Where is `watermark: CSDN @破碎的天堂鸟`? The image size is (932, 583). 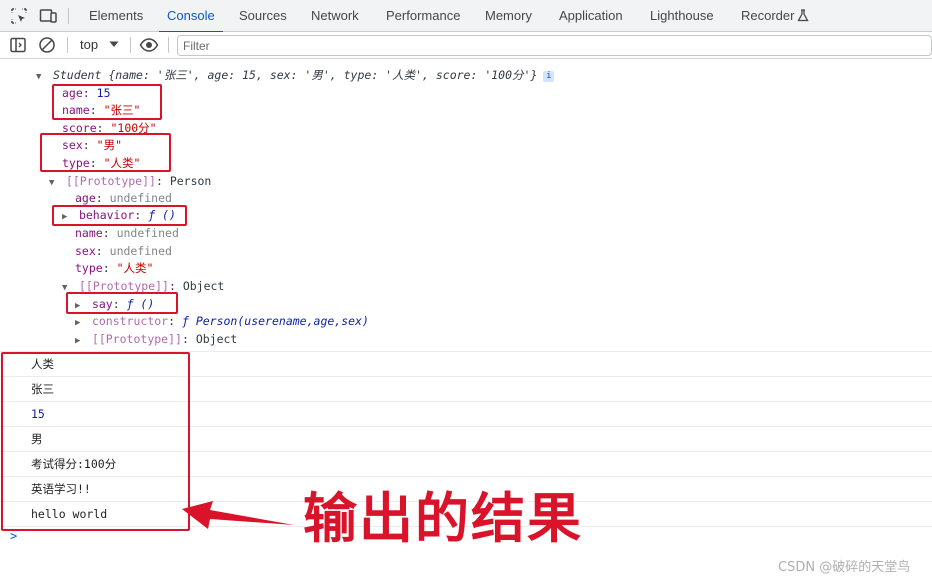 watermark: CSDN @破碎的天堂鸟 is located at coordinates (844, 567).